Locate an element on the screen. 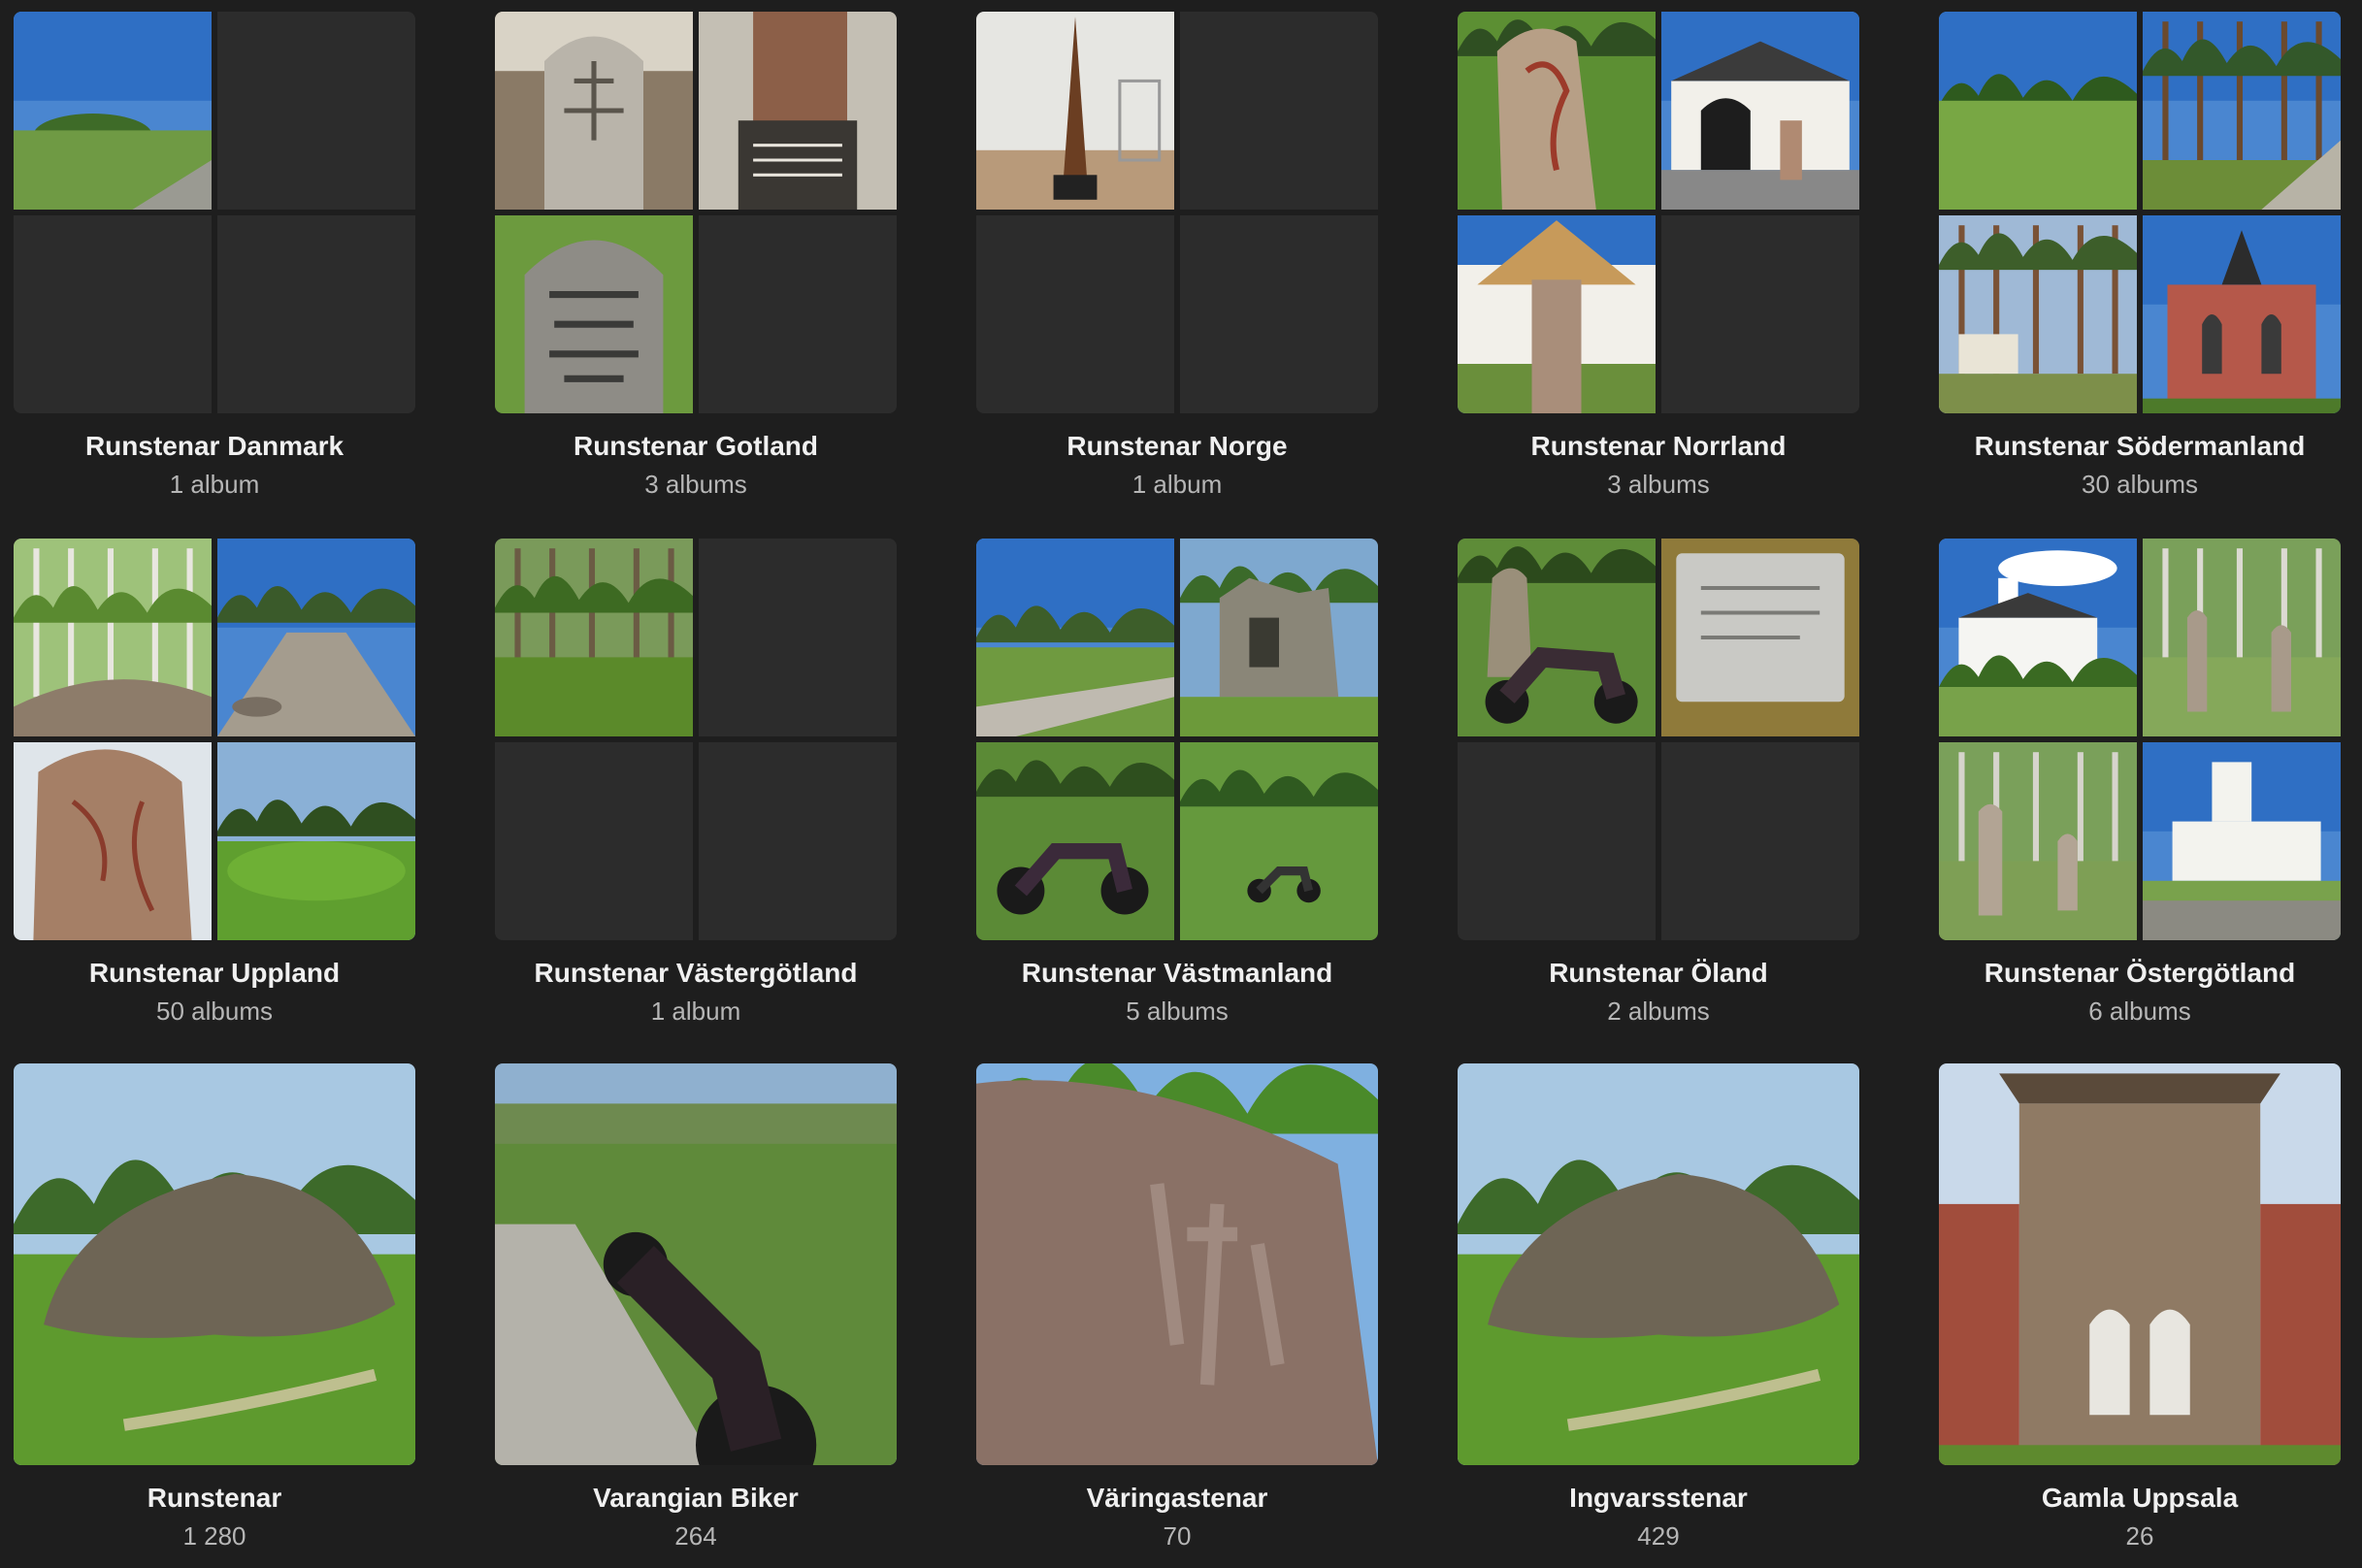 This screenshot has width=2362, height=1568. photo-birch-path is located at coordinates (113, 637).